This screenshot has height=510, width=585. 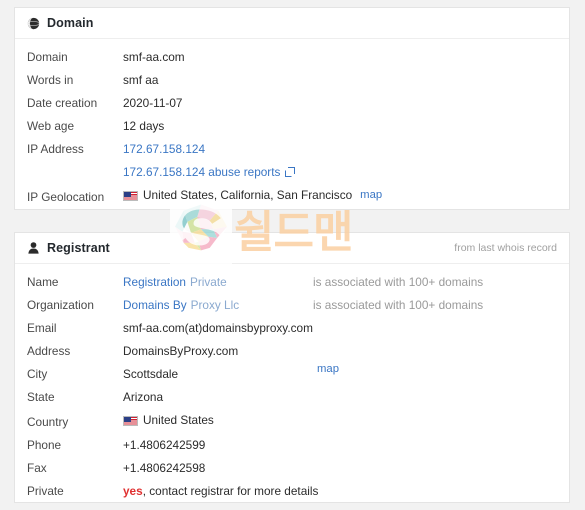 I want to click on row-value: Domains By Proxy Llc, so click(x=218, y=305).